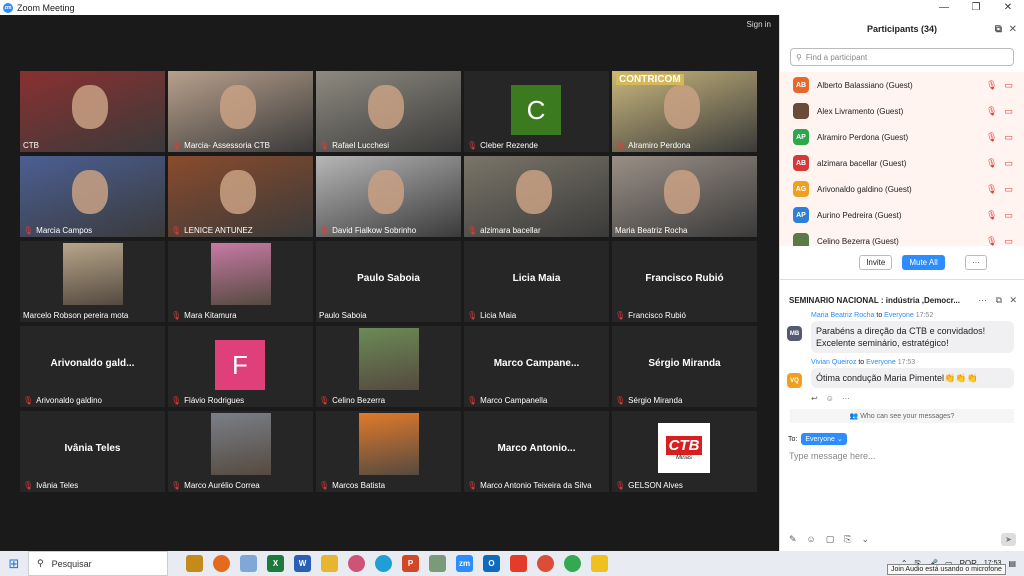 The width and height of the screenshot is (1024, 576). Describe the element at coordinates (902, 189) in the screenshot. I see `participant-row: AG Arivonaldo galdino (Guest) 🎙 ▭` at that location.